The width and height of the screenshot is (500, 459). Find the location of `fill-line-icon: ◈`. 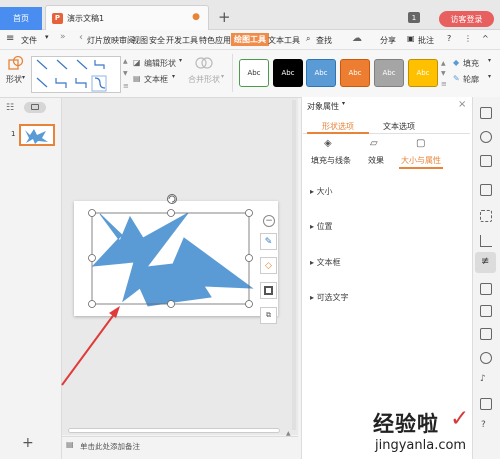

fill-line-icon: ◈ is located at coordinates (328, 143).